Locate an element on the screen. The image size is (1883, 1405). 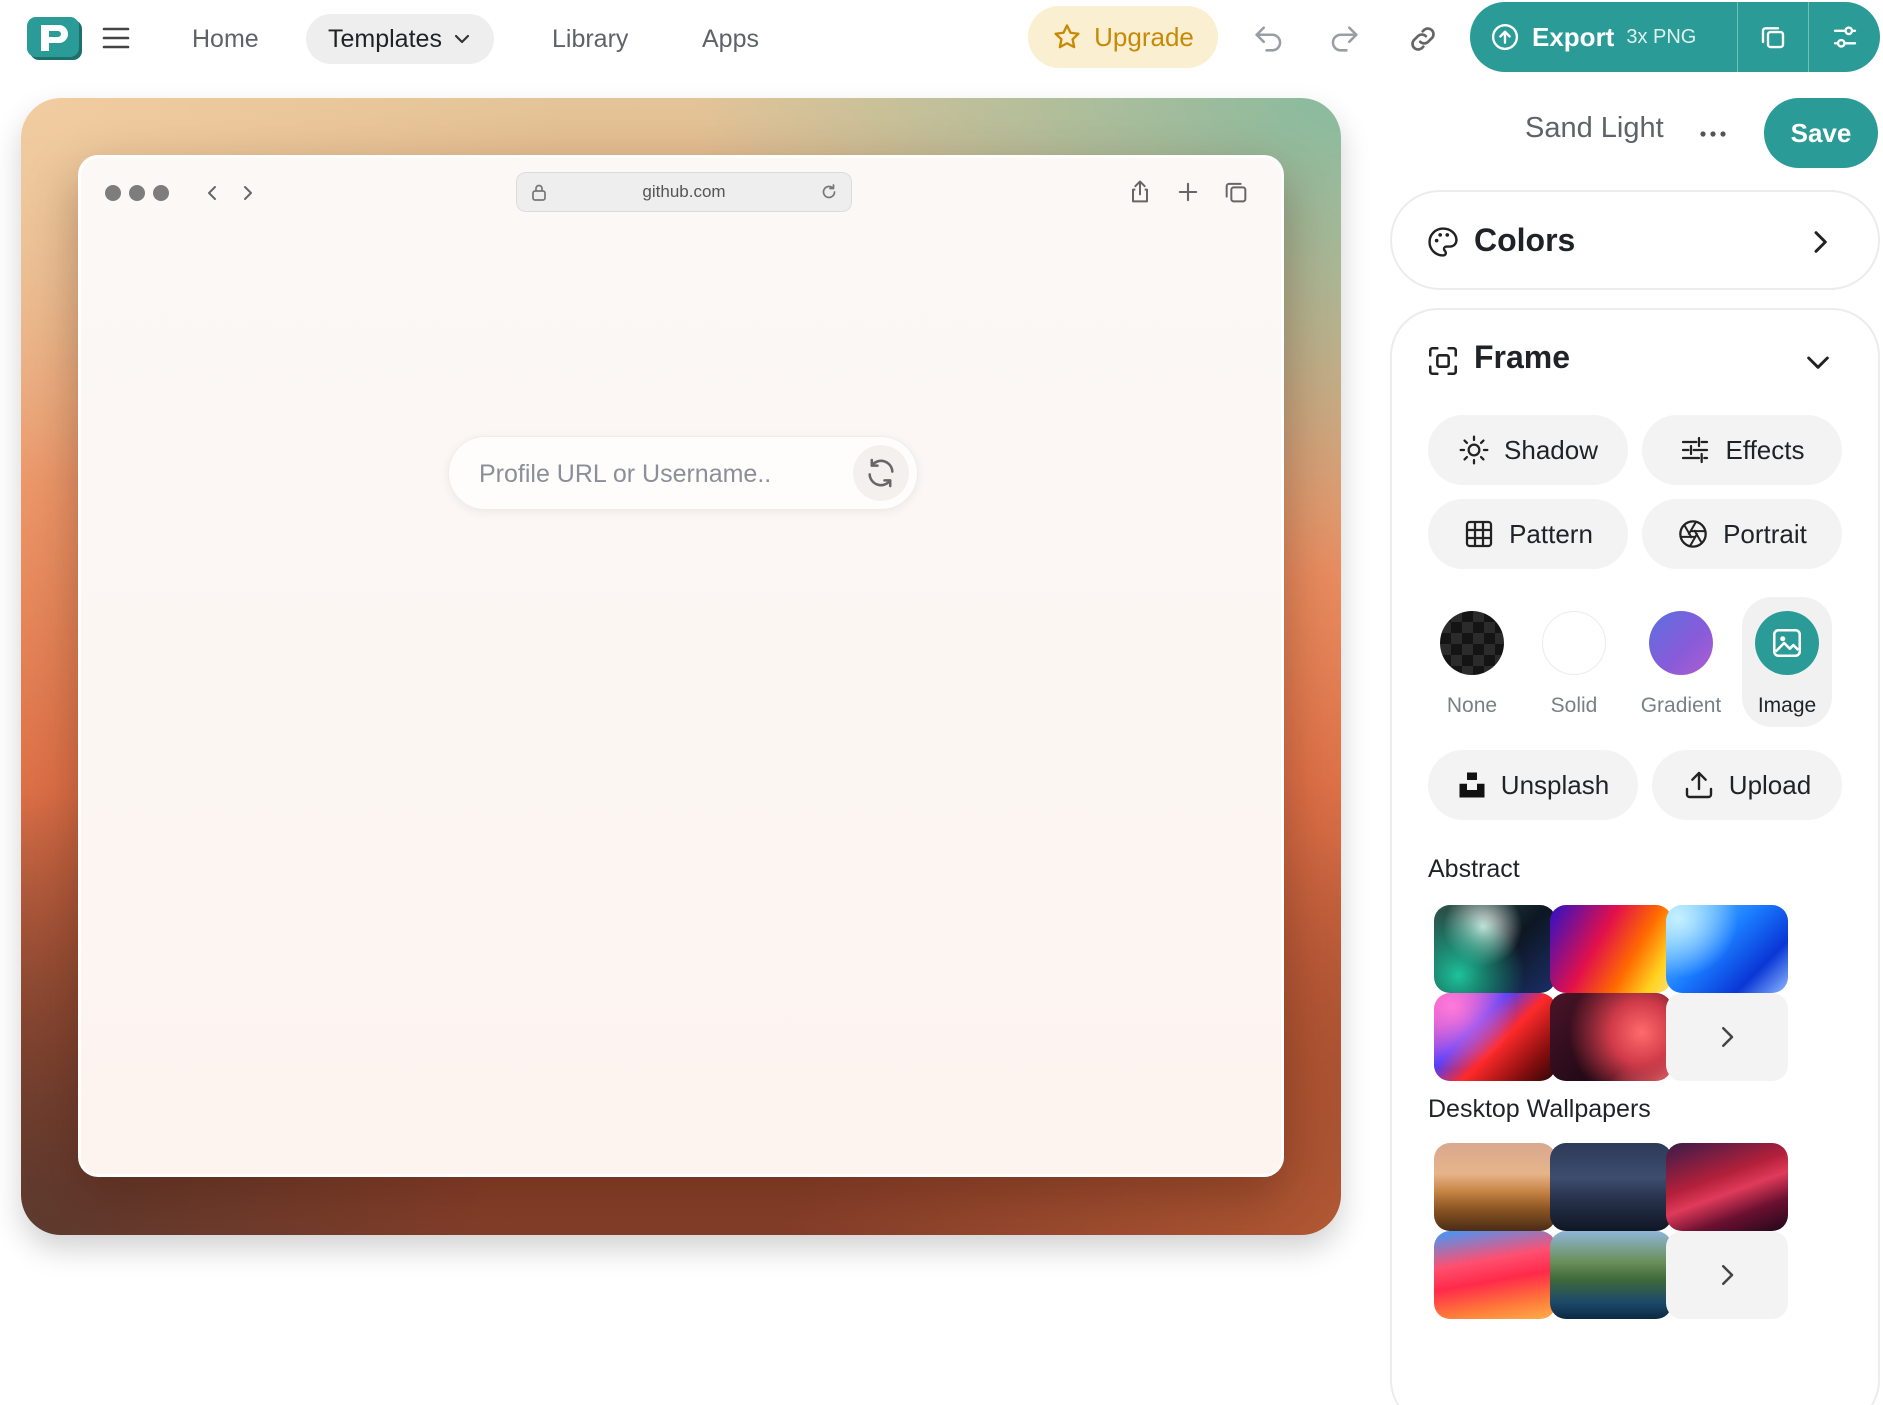
save-button: Save is located at coordinates (1821, 133).